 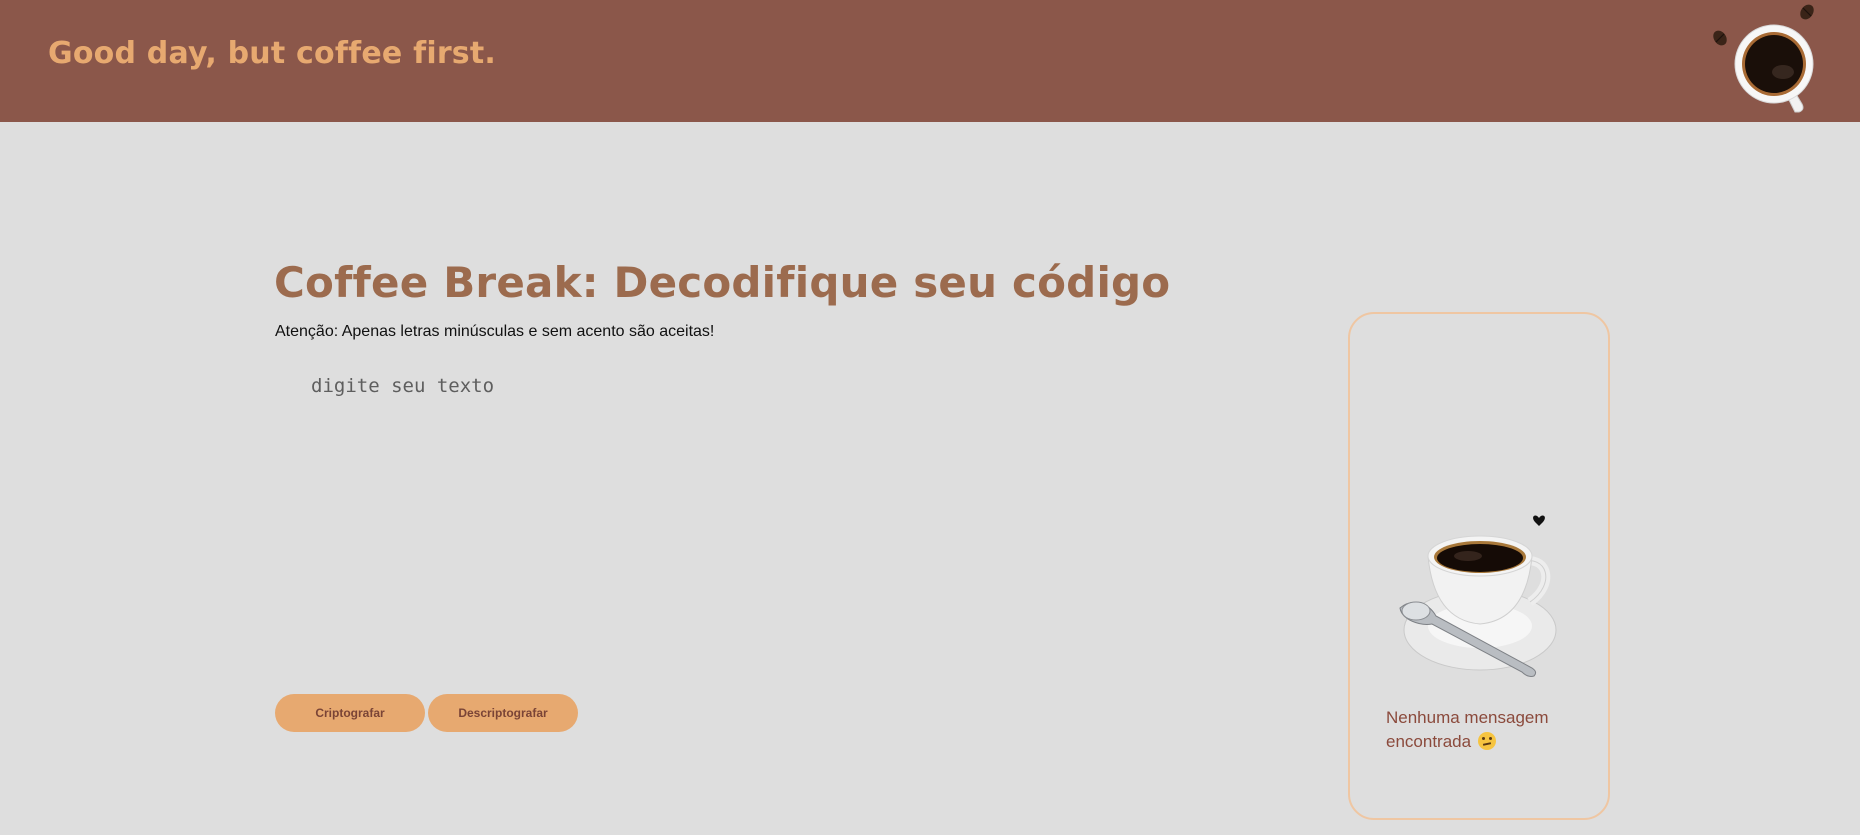 I want to click on result-panel: Nenhuma mensagem encontrada, so click(x=1479, y=566).